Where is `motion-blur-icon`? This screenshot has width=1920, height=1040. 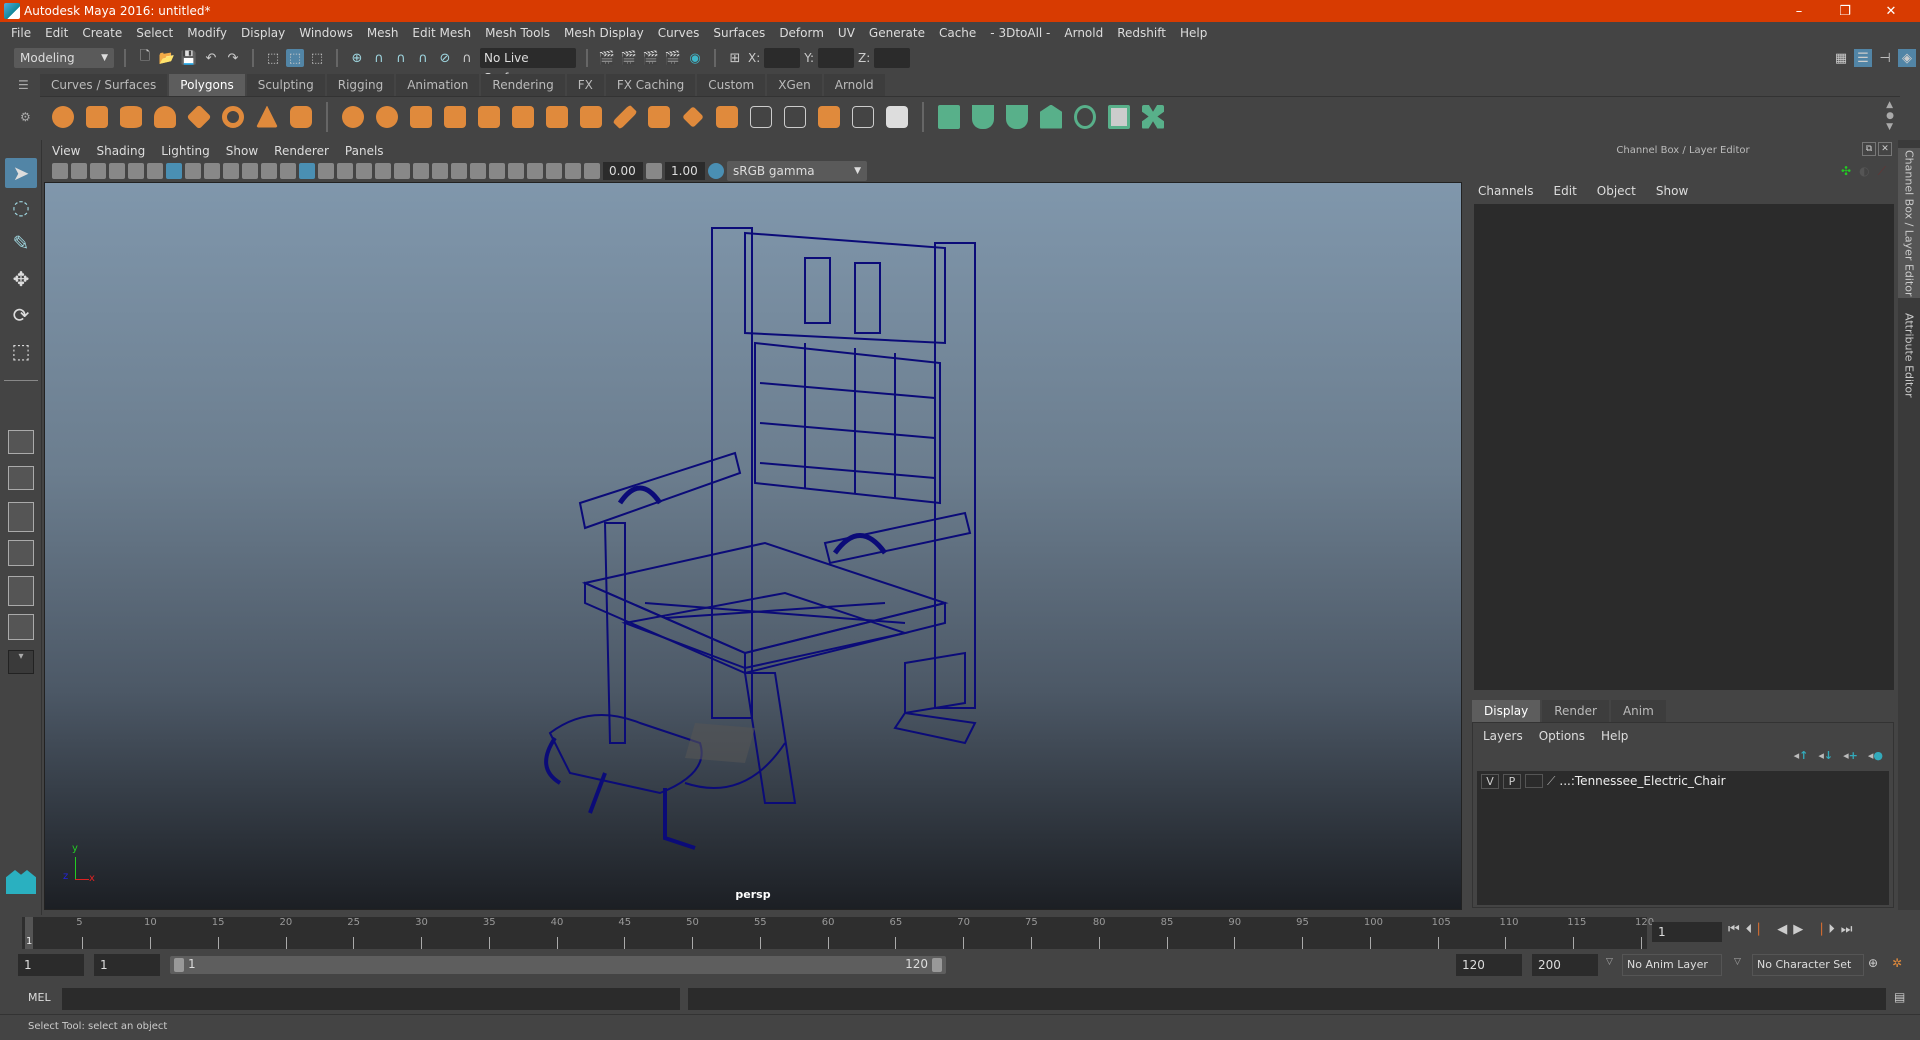 motion-blur-icon is located at coordinates (459, 171).